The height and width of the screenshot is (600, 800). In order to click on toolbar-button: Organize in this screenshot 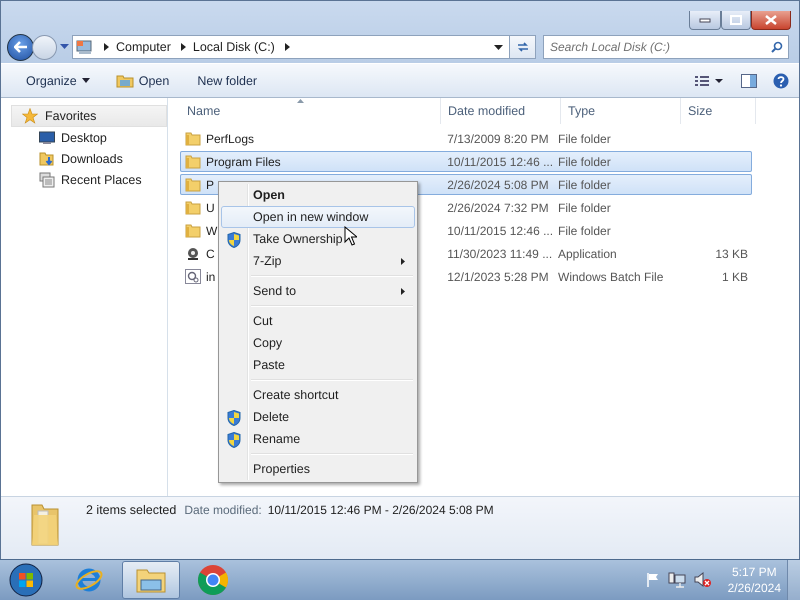, I will do `click(58, 80)`.